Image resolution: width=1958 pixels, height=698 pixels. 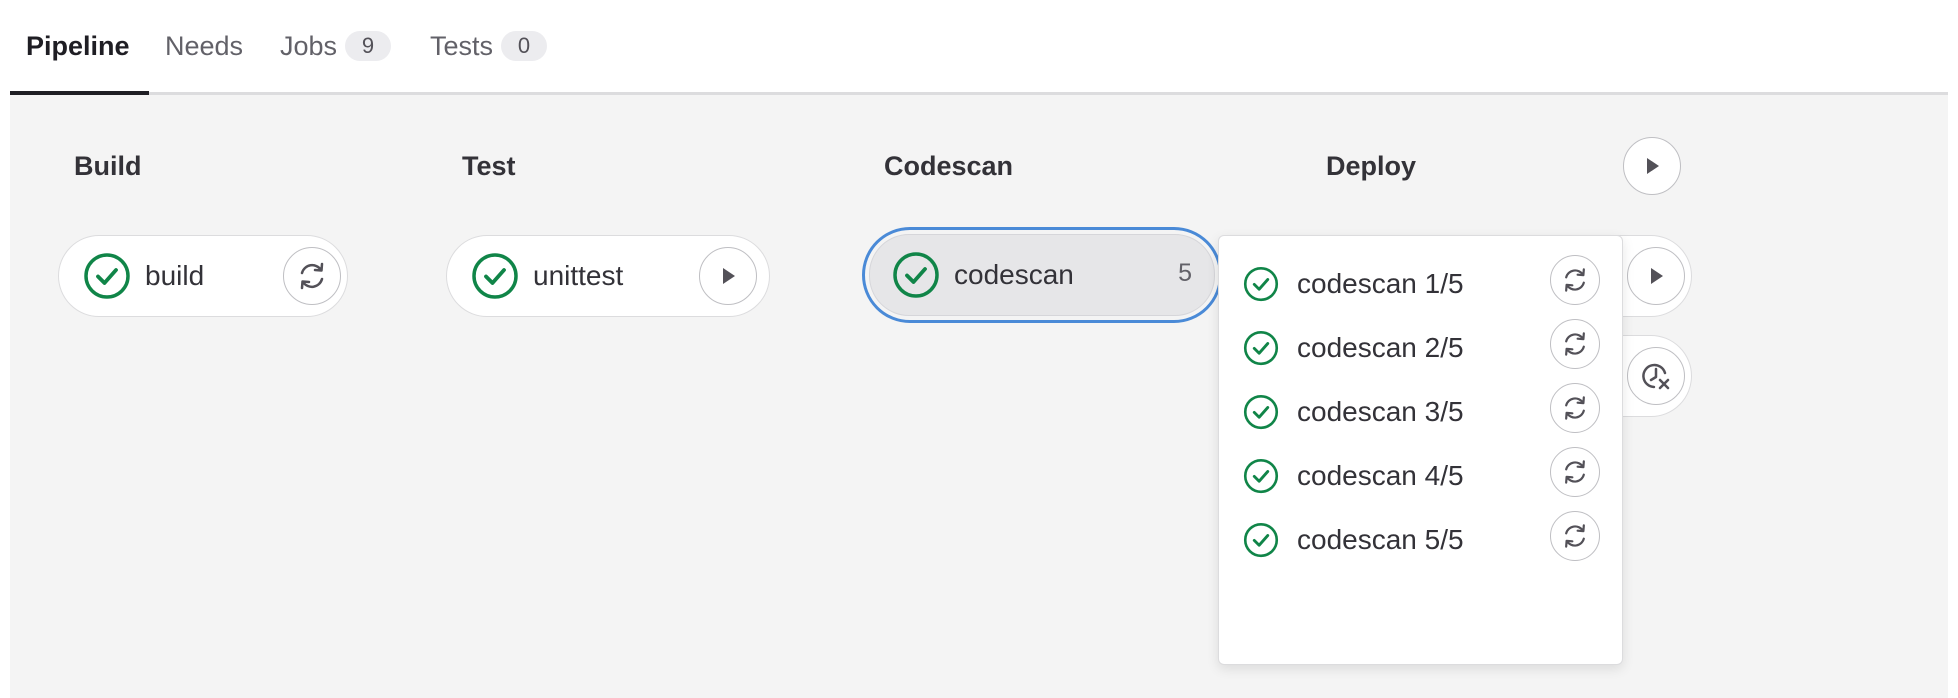 What do you see at coordinates (578, 275) in the screenshot?
I see `job-unittest-name: unittest` at bounding box center [578, 275].